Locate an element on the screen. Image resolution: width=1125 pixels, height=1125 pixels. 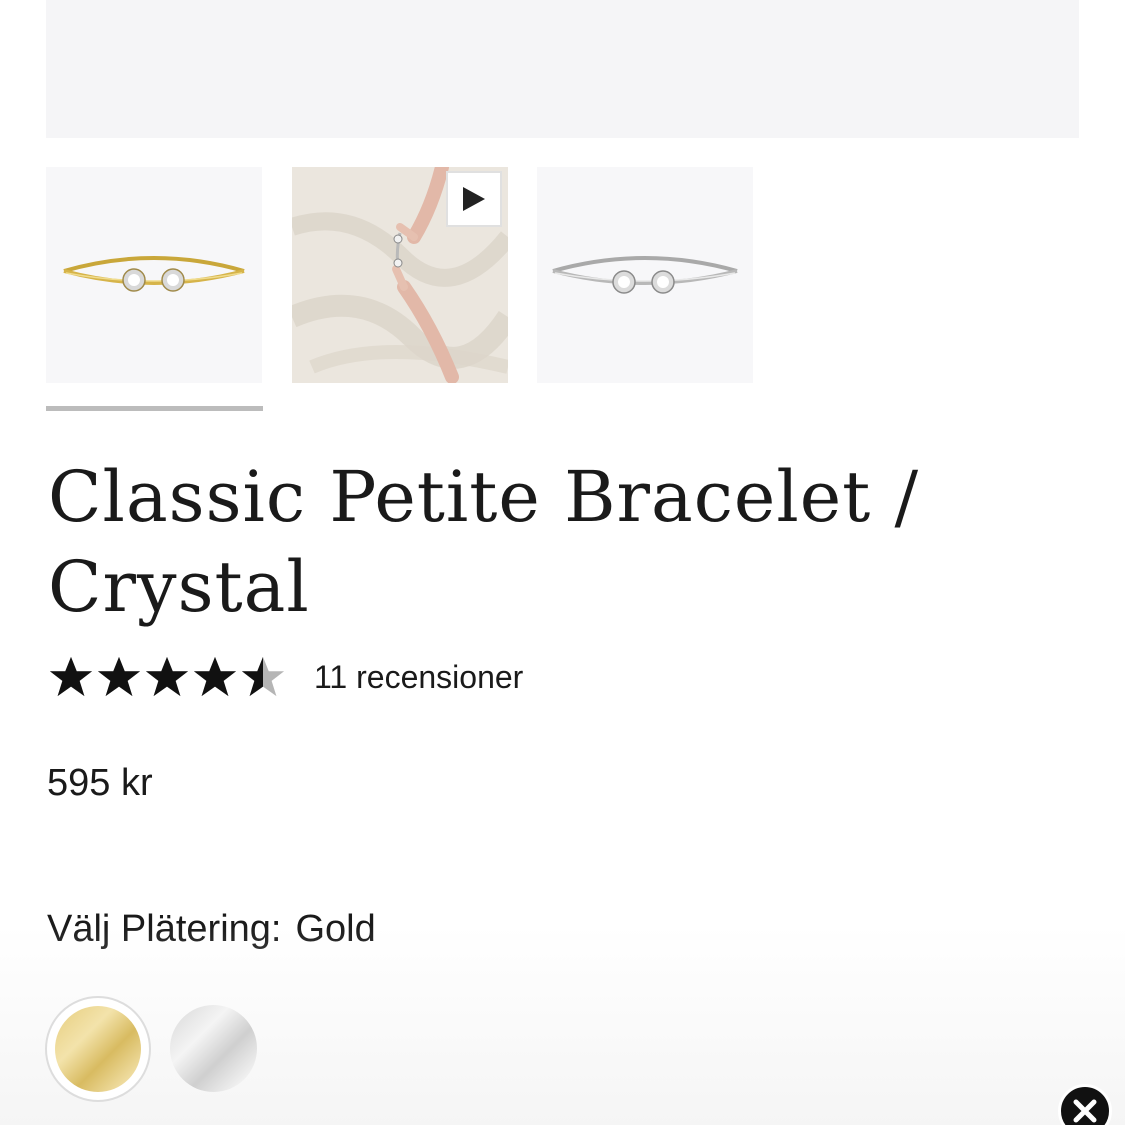
close-button is located at coordinates (1085, 1104).